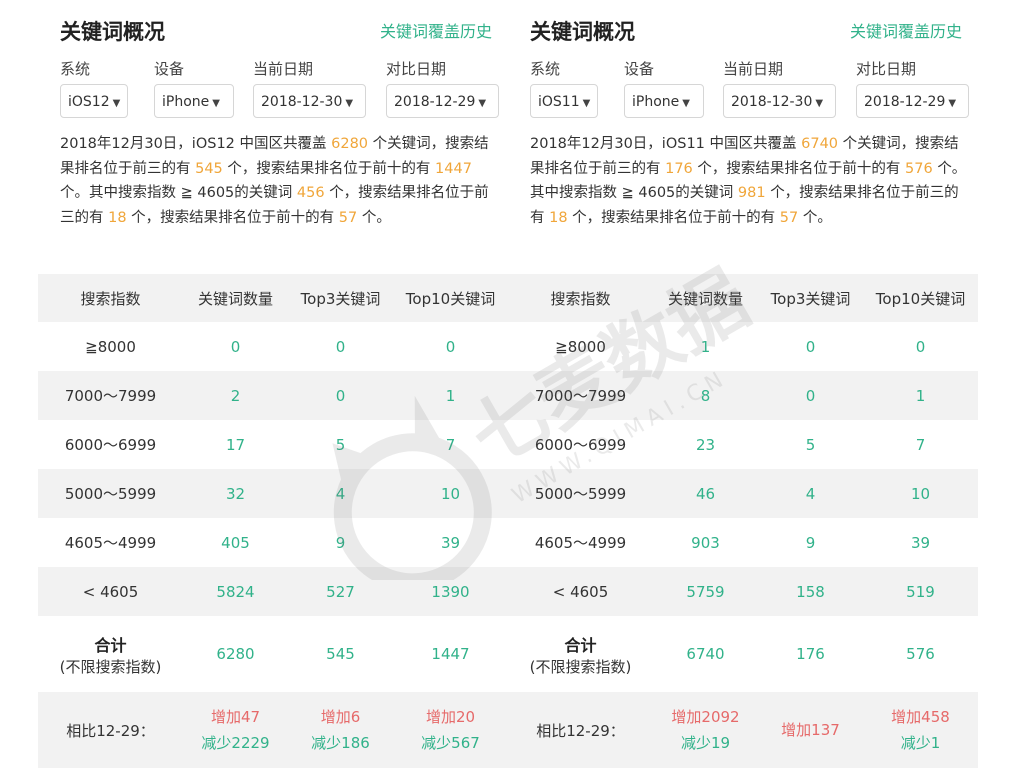  I want to click on system-select: iOS11 ▼, so click(564, 101).